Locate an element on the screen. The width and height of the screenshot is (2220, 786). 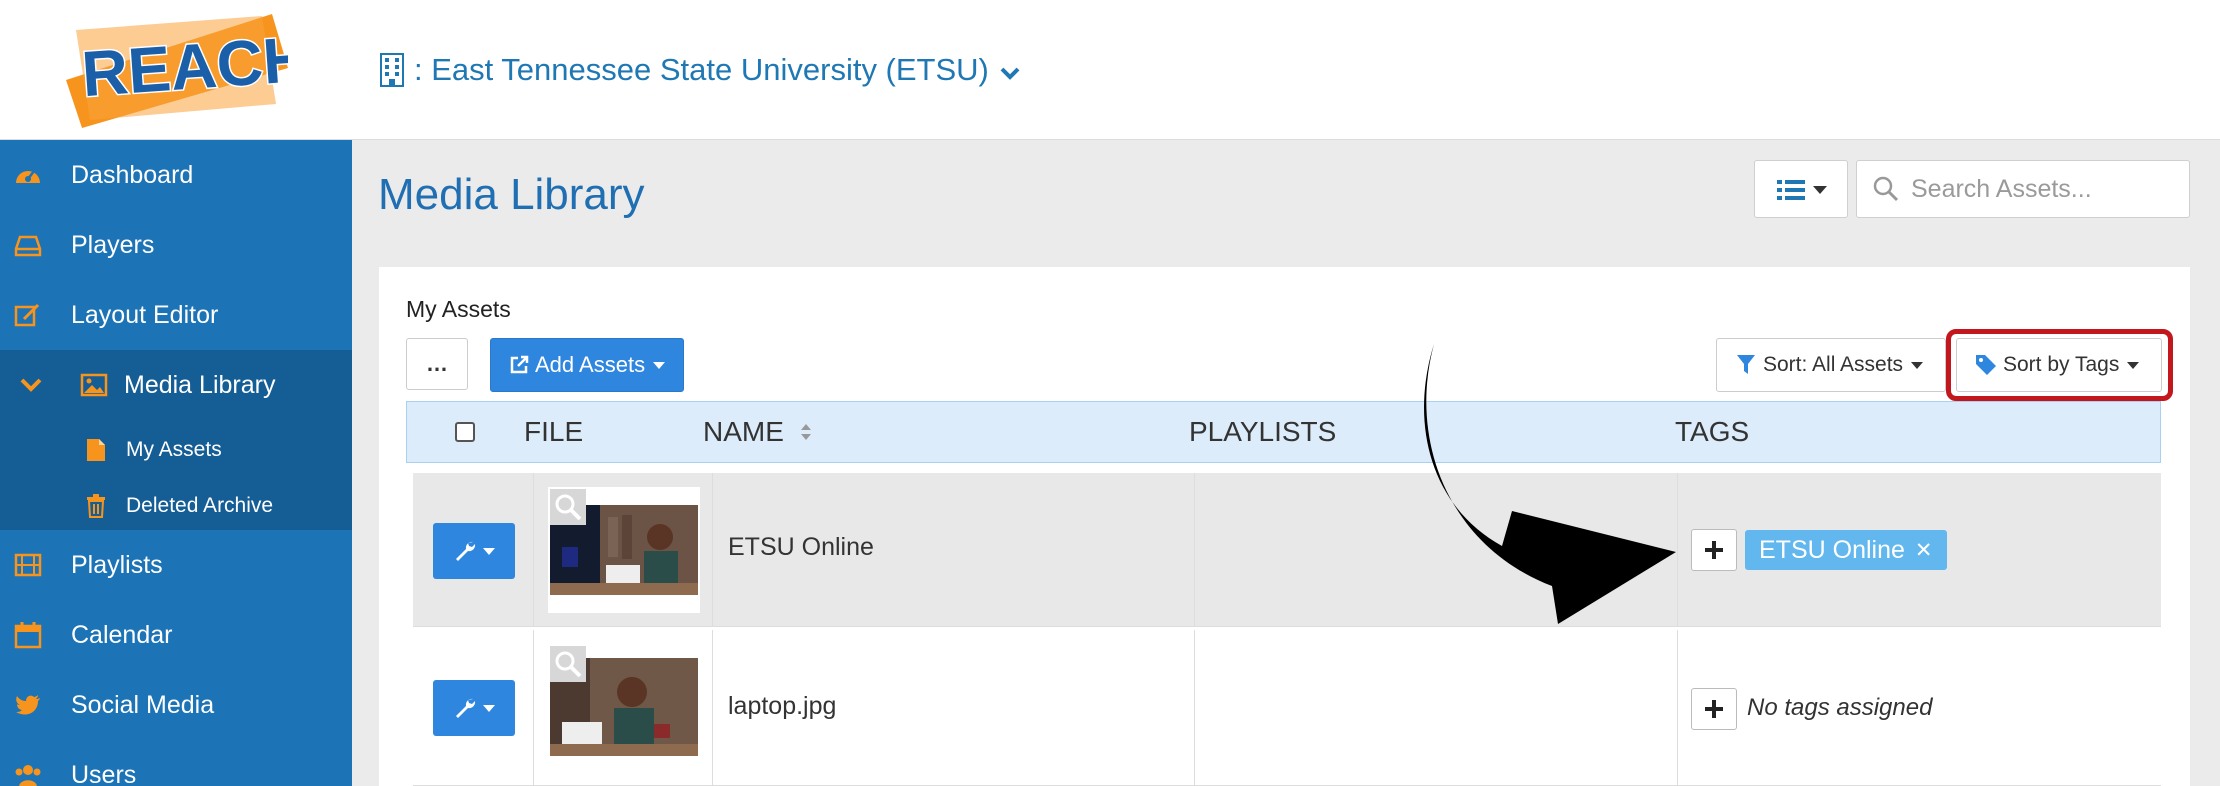
twitter-icon is located at coordinates (28, 705).